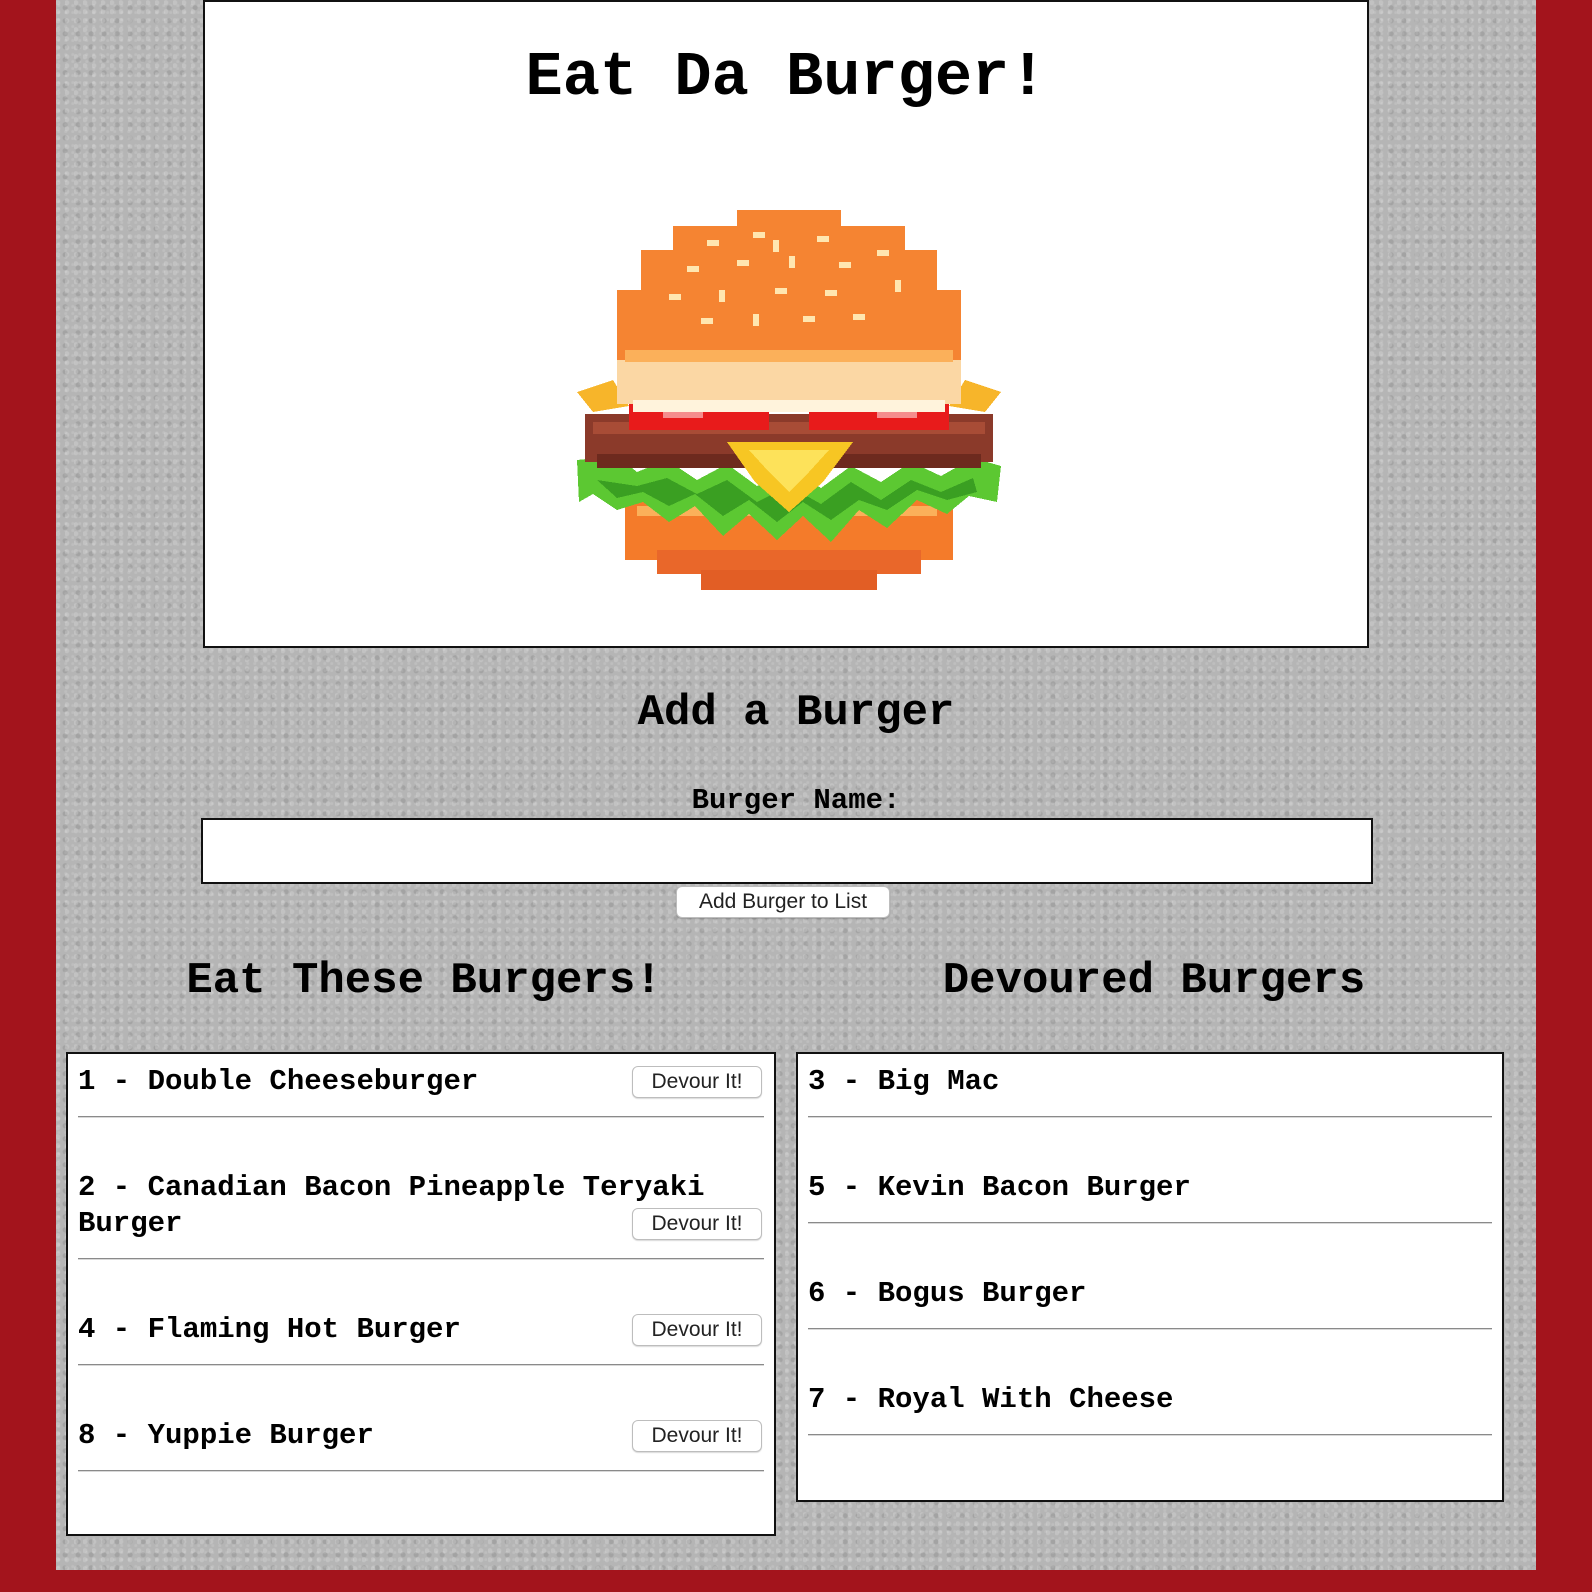 The height and width of the screenshot is (1592, 1592). I want to click on eat-list-heading: Eat These Burgers!, so click(424, 981).